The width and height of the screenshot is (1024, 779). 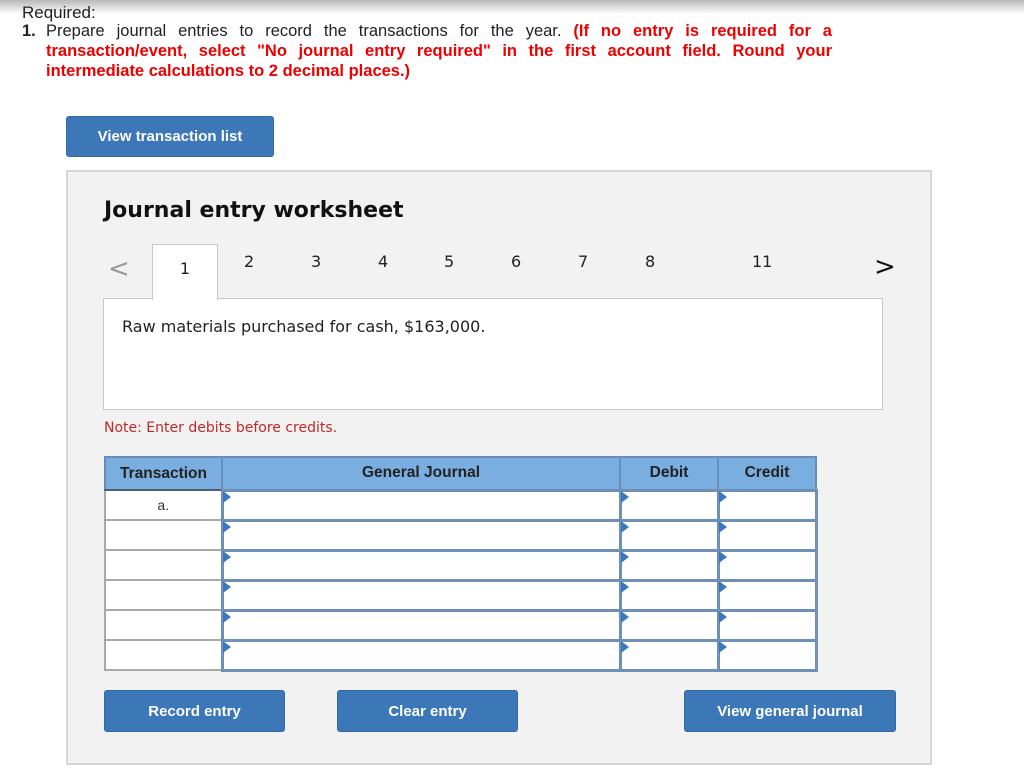 I want to click on top-shadow, so click(x=512, y=7).